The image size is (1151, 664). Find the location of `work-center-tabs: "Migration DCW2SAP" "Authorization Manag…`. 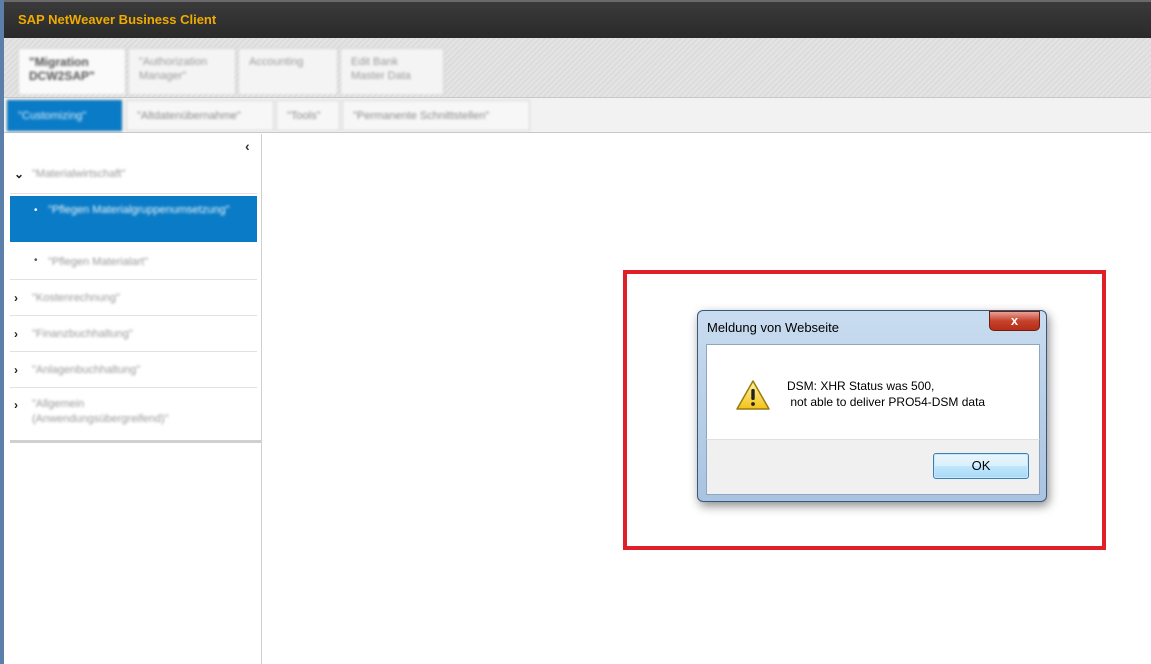

work-center-tabs: "Migration DCW2SAP" "Authorization Manag… is located at coordinates (577, 68).